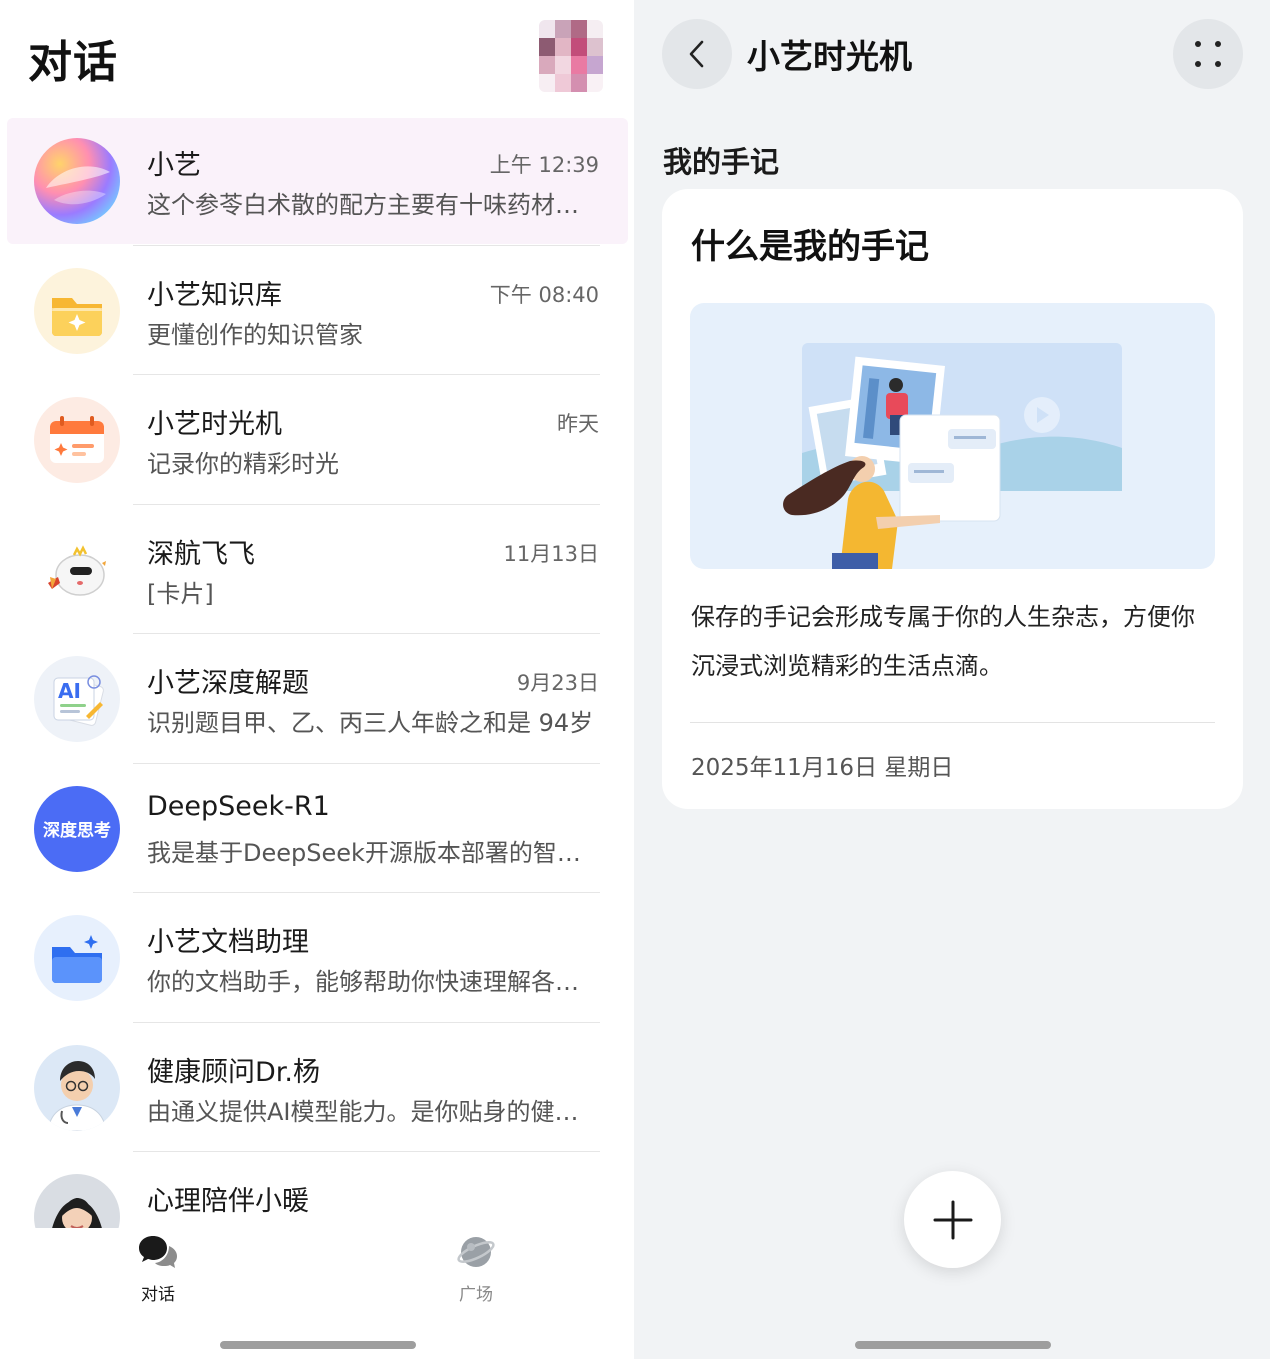  Describe the element at coordinates (228, 683) in the screenshot. I see `conversation-name: 小艺深度解题` at that location.